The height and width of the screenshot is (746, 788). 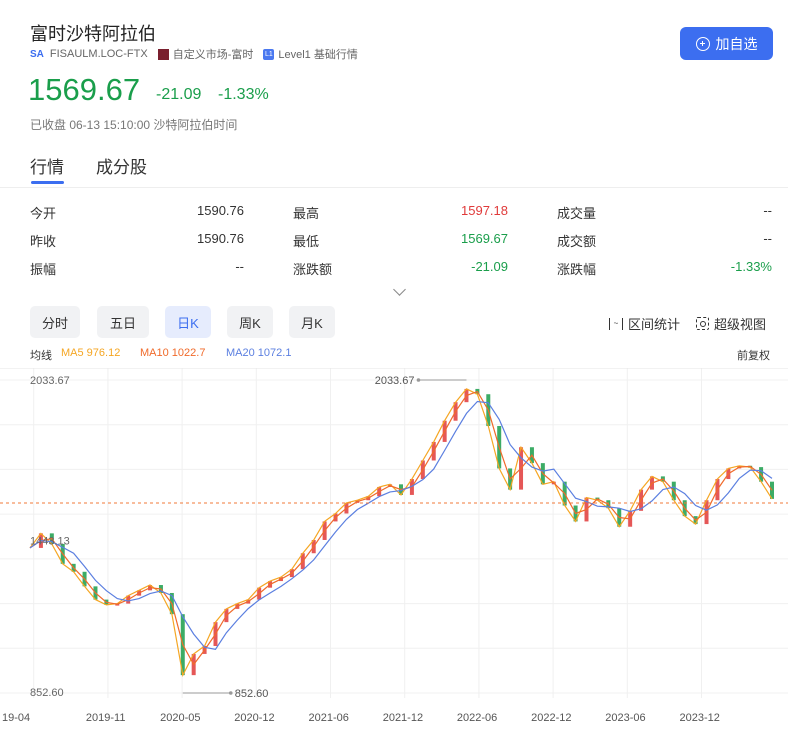 I want to click on range-stats-label: 区间统计, so click(x=654, y=324).